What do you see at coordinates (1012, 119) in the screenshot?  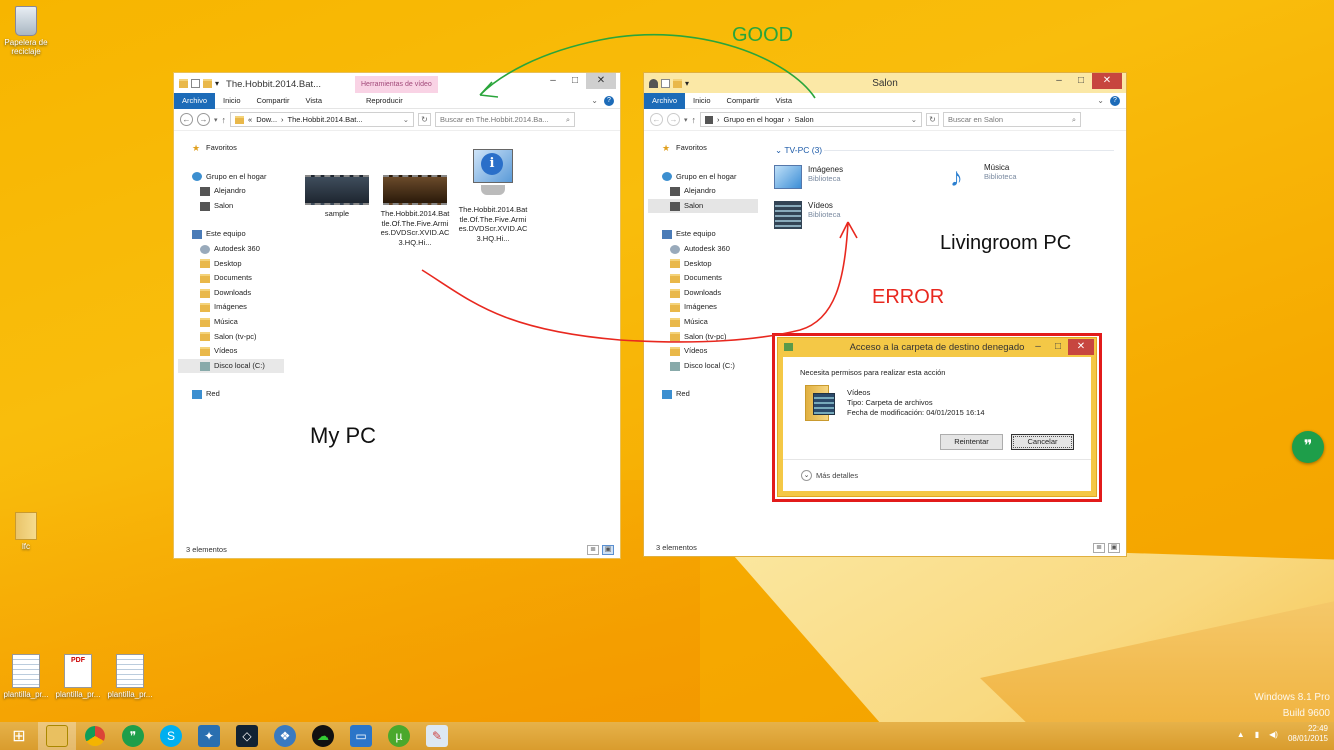 I see `search-input: Buscar en Salon ⌕` at bounding box center [1012, 119].